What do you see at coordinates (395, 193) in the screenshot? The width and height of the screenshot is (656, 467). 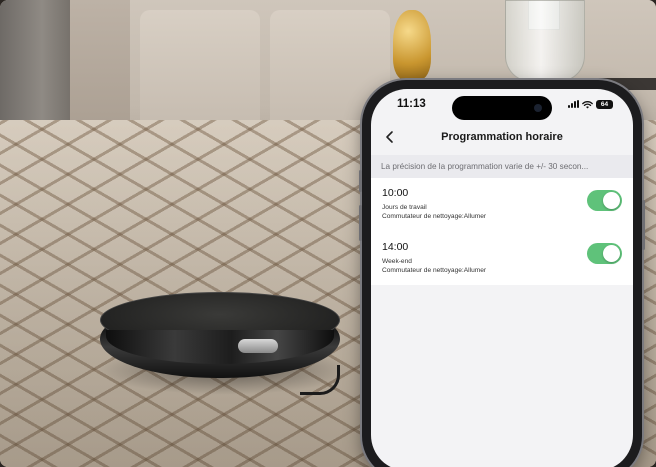 I see `schedule-time: 10:00` at bounding box center [395, 193].